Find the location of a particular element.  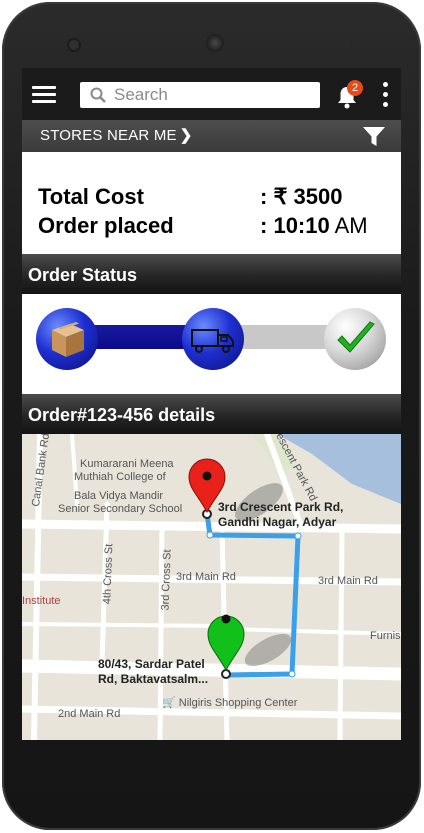

order-placed-label: Order placed is located at coordinates (106, 225).